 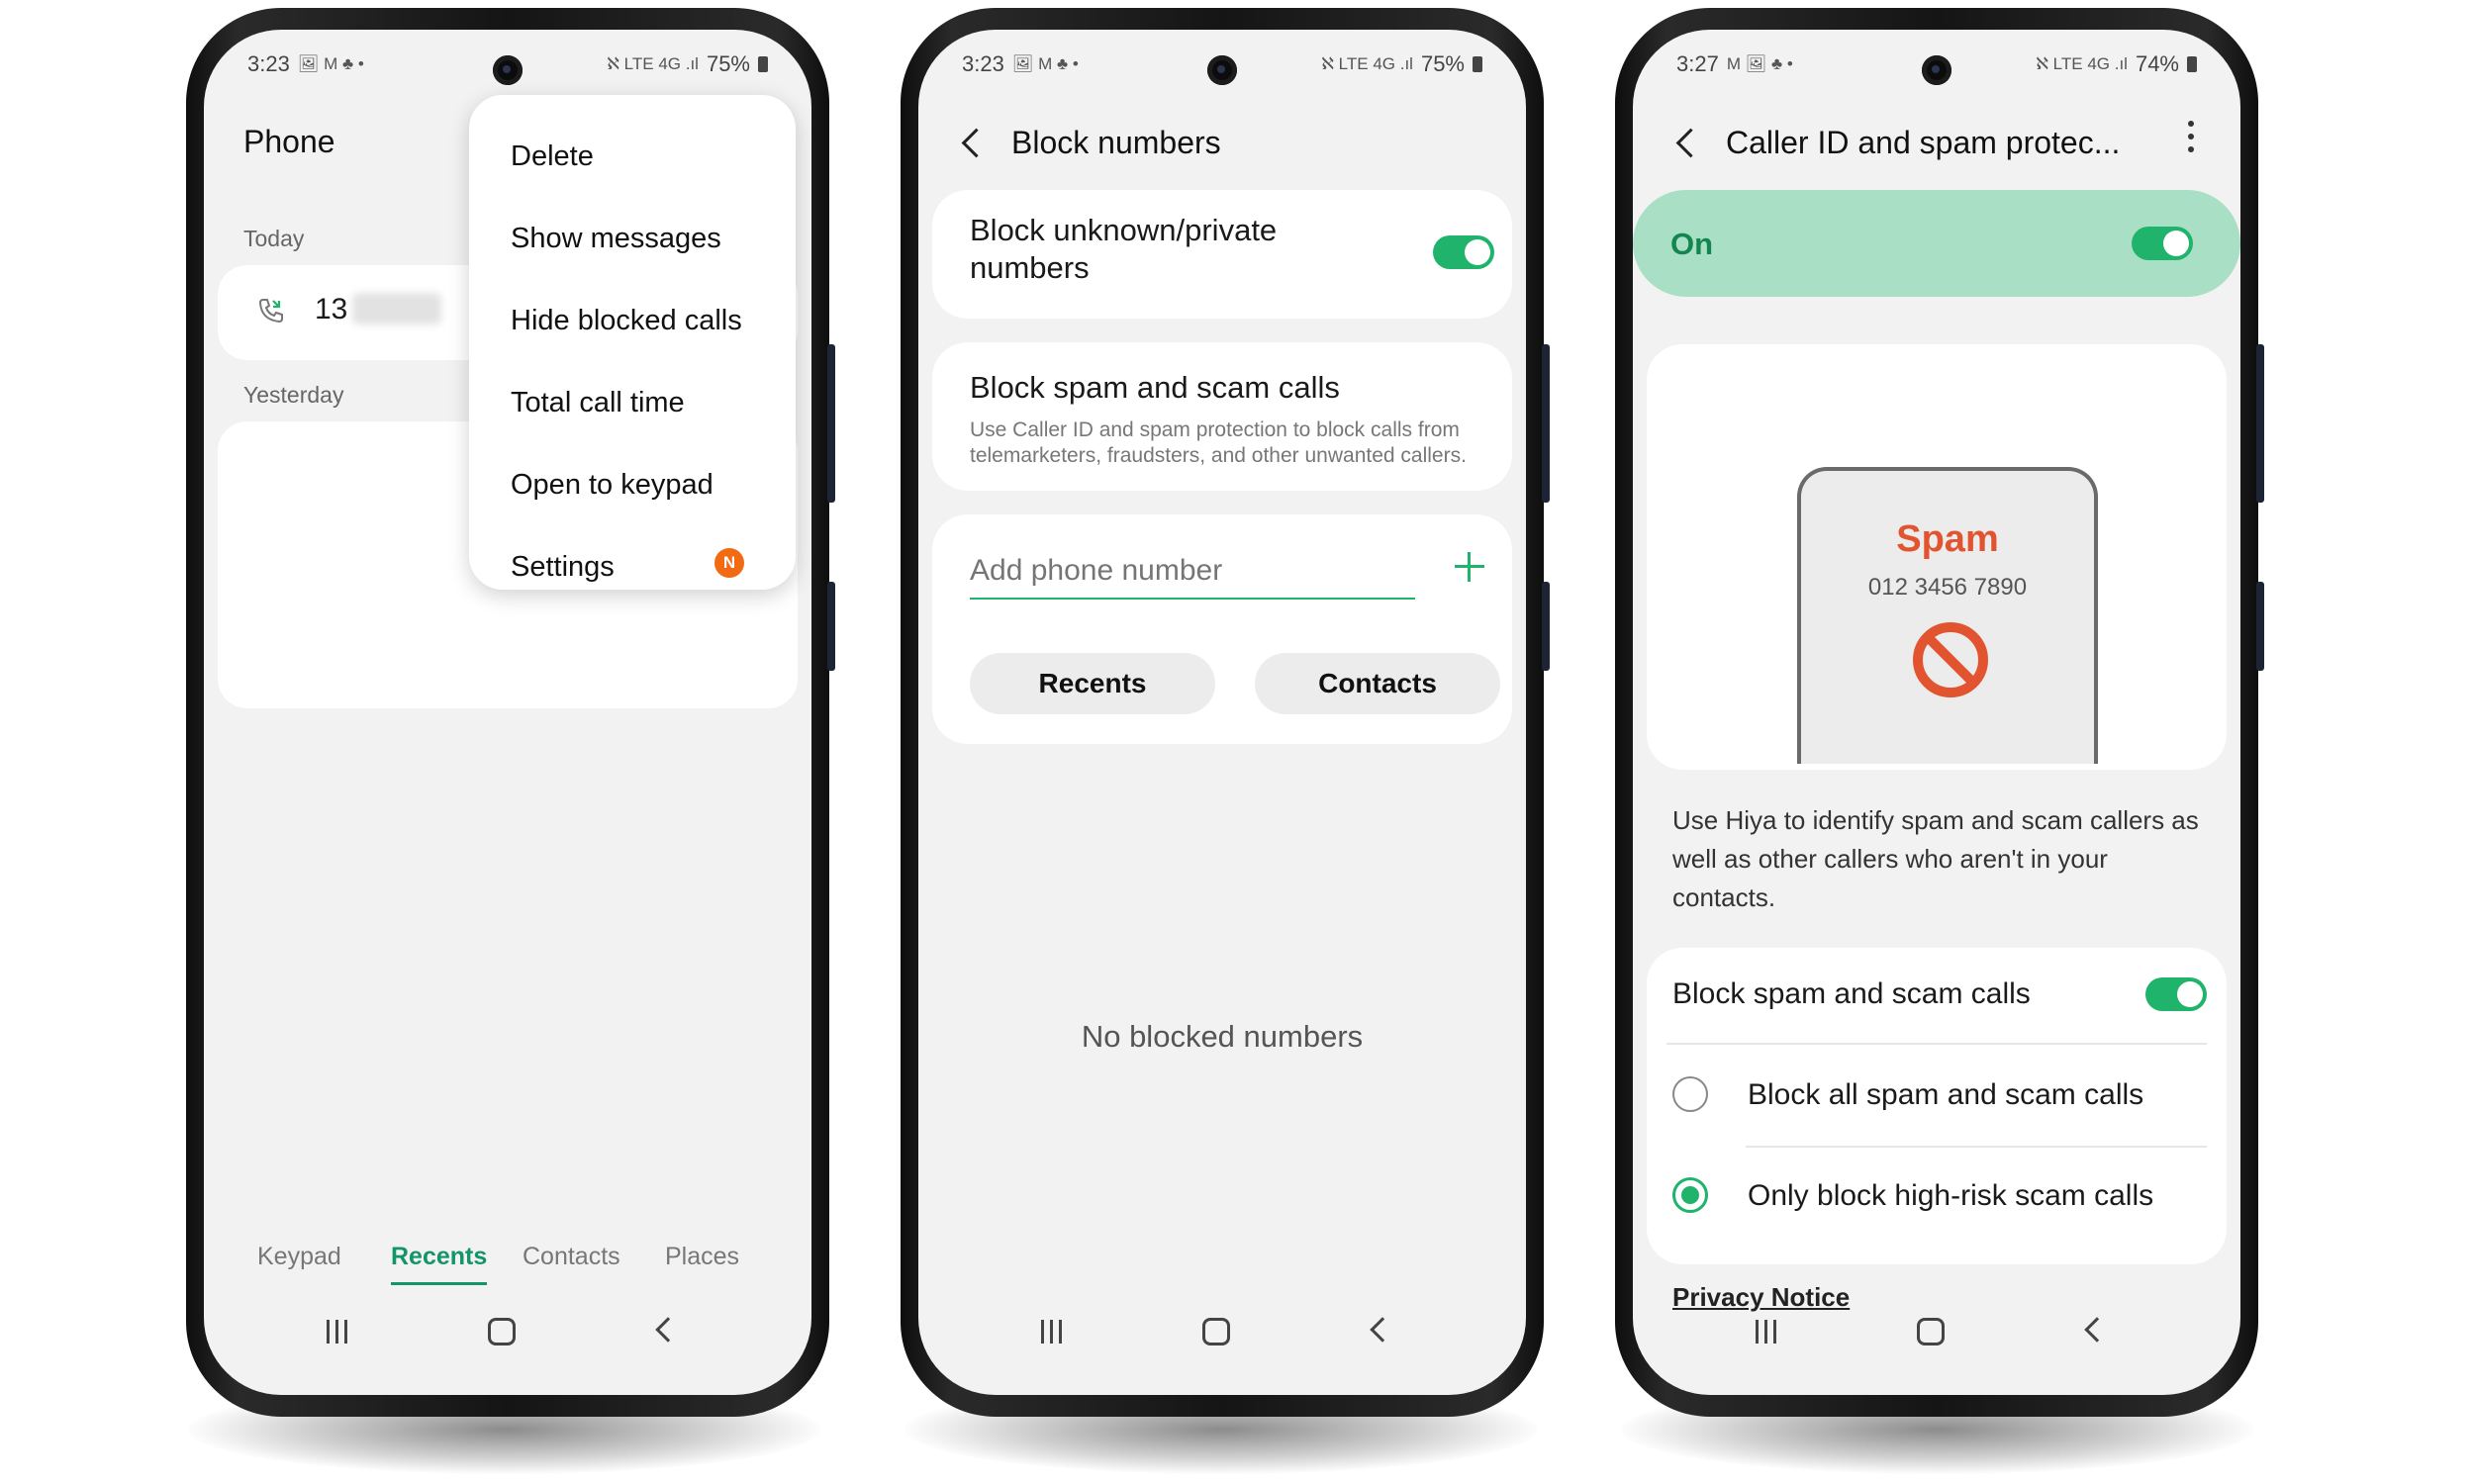 What do you see at coordinates (702, 1257) in the screenshot?
I see `tab-places: Places` at bounding box center [702, 1257].